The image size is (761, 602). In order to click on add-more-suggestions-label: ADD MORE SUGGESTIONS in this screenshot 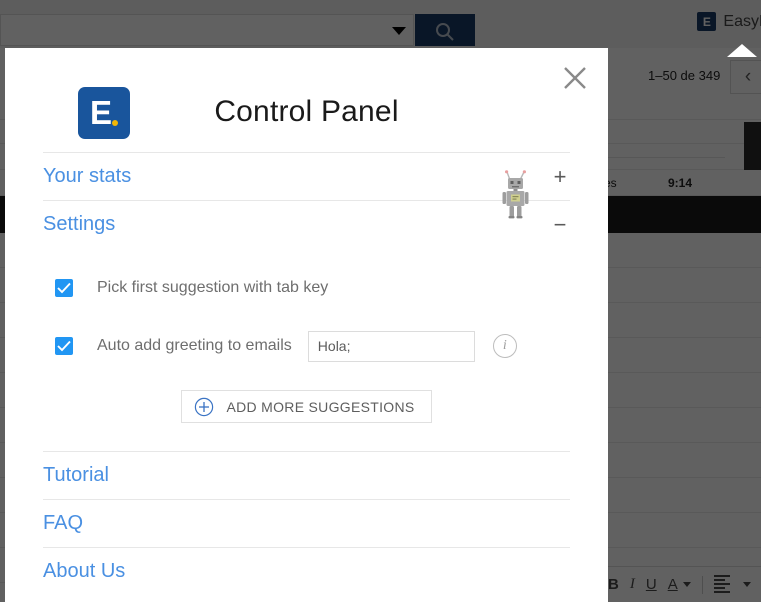, I will do `click(320, 406)`.